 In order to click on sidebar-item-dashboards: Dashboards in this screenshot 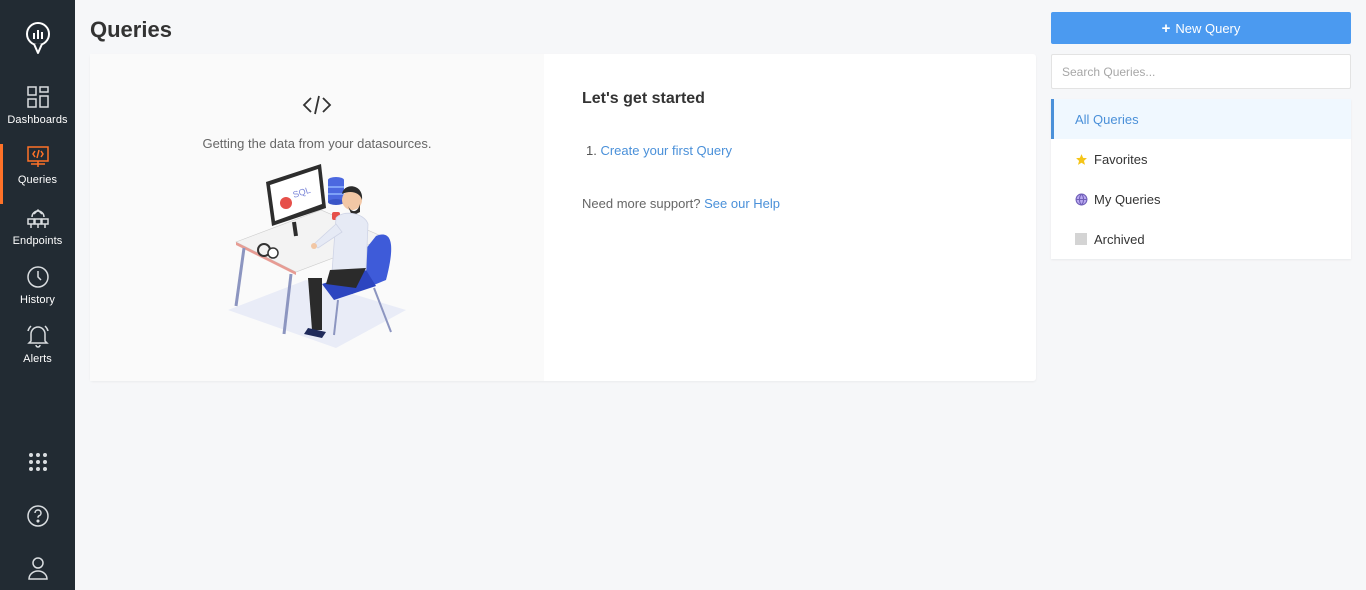, I will do `click(37, 114)`.